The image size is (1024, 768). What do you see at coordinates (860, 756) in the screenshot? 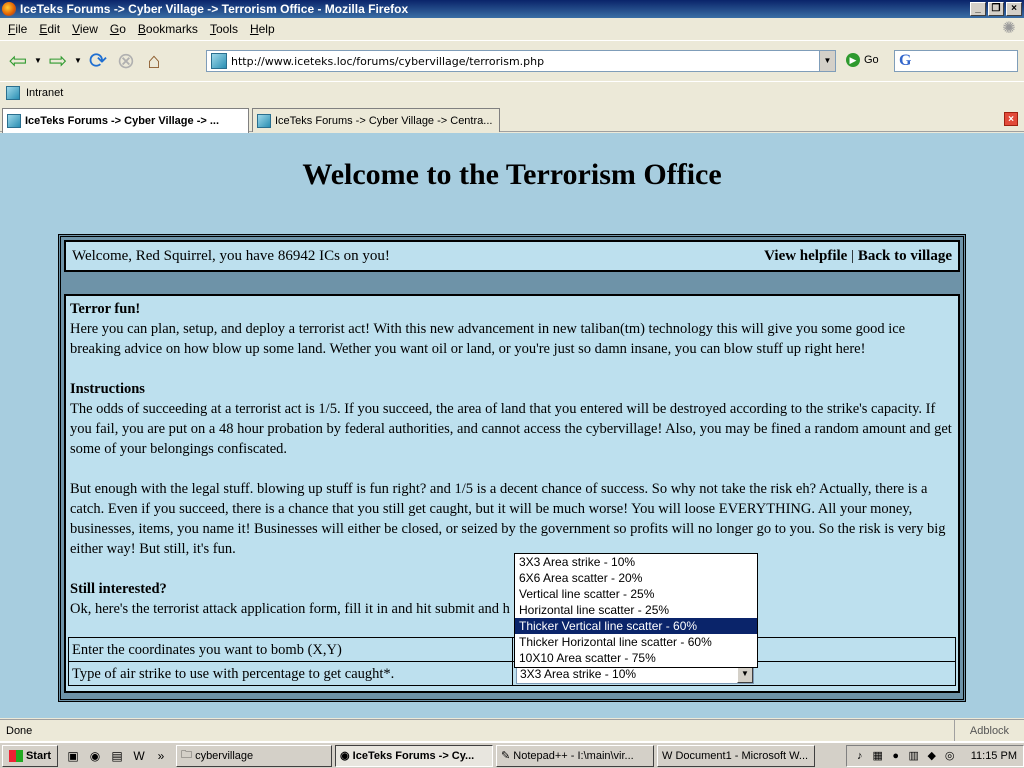
I see `volume-icon: ♪` at bounding box center [860, 756].